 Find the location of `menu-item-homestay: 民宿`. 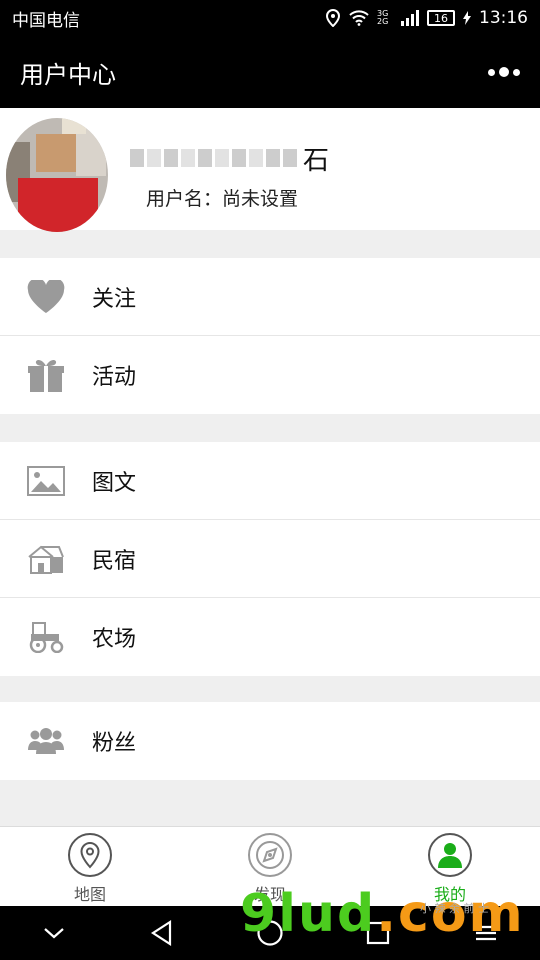

menu-item-homestay: 民宿 is located at coordinates (270, 559).